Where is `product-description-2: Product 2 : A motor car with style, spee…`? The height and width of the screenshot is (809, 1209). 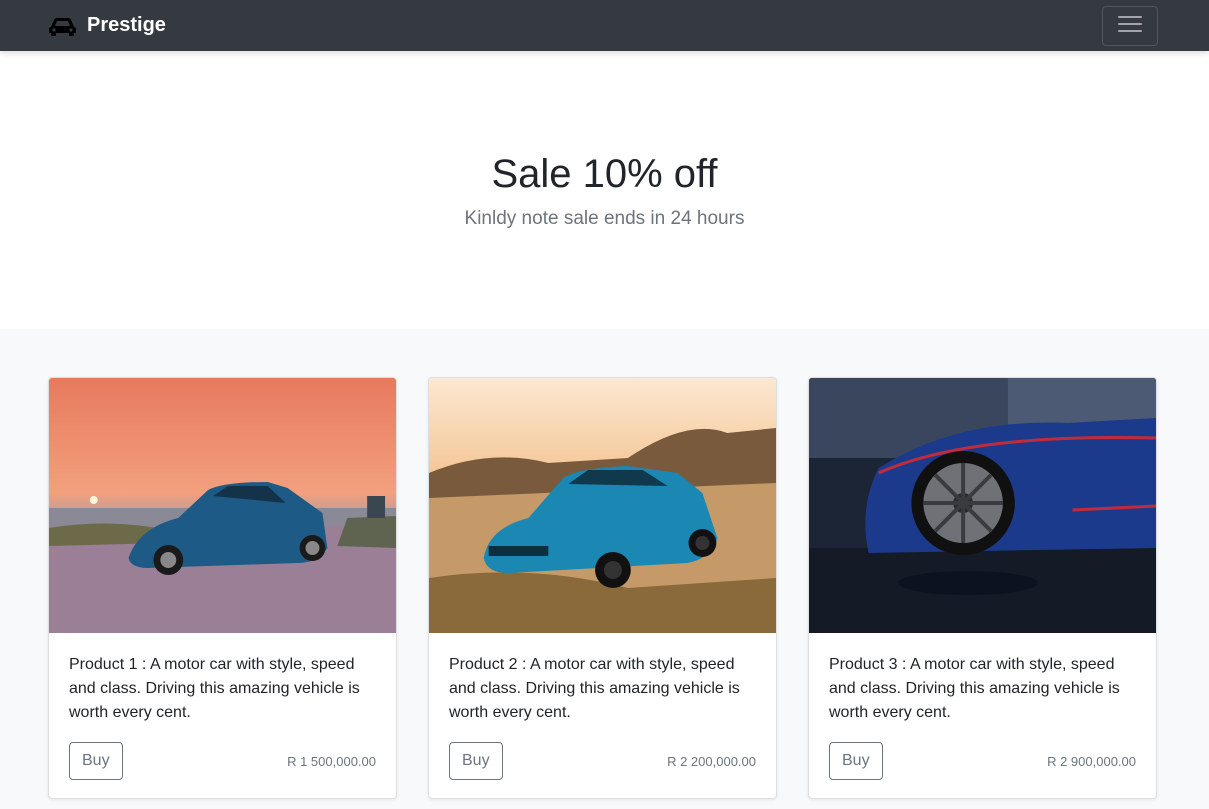 product-description-2: Product 2 : A motor car with style, spee… is located at coordinates (594, 688).